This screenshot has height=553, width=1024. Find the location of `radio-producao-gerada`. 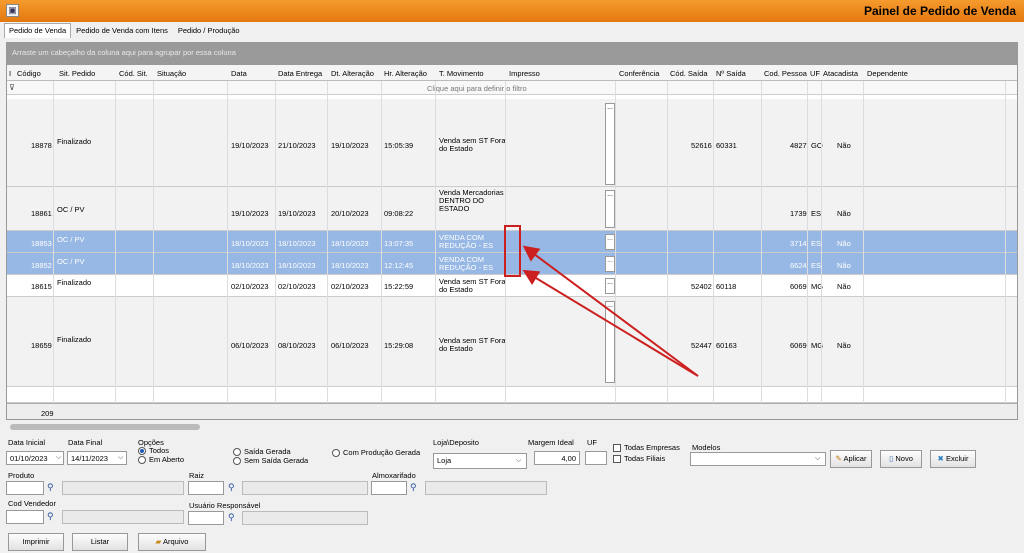

radio-producao-gerada is located at coordinates (336, 453).